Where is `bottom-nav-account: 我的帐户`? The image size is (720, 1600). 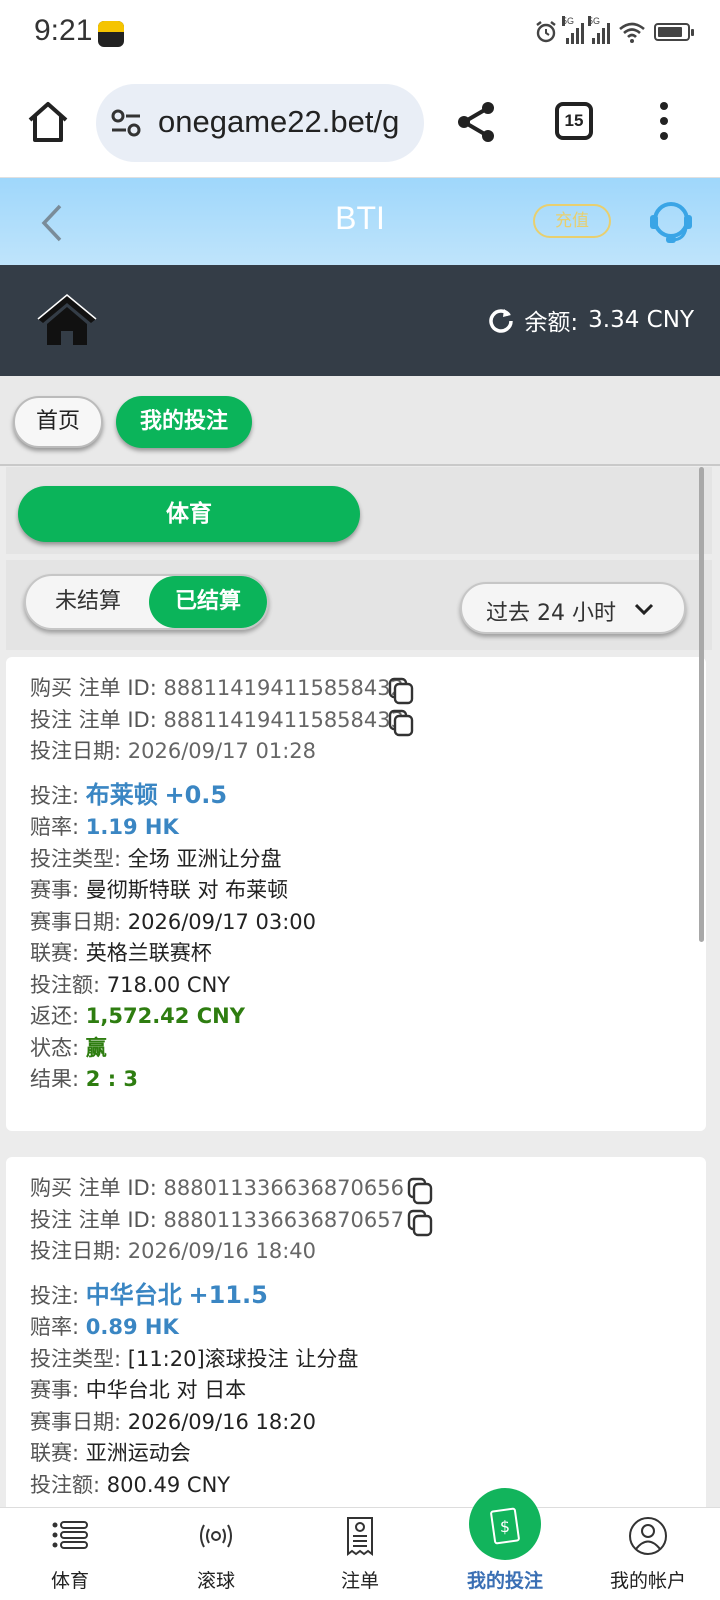 bottom-nav-account: 我的帐户 is located at coordinates (648, 1554).